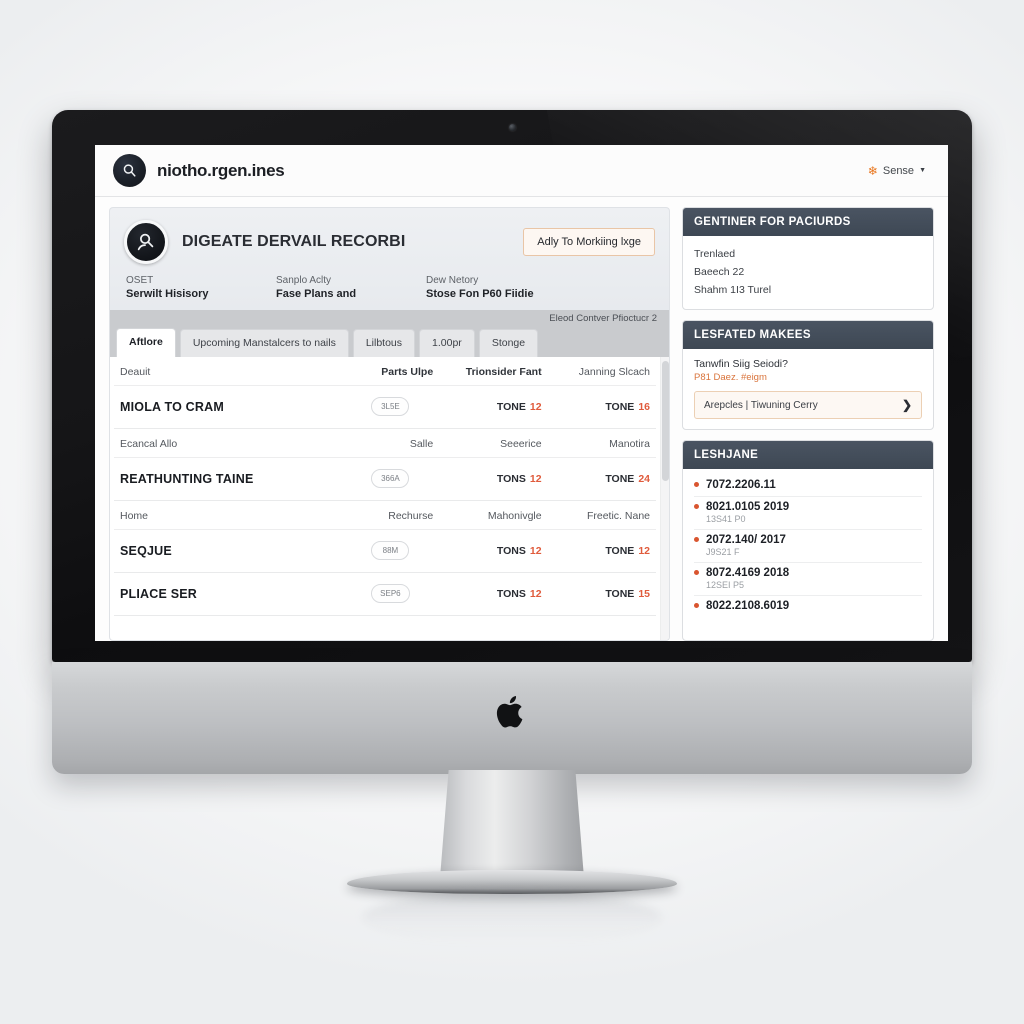  I want to click on meta-value: Stose Fon P60 Fiidie, so click(480, 294).